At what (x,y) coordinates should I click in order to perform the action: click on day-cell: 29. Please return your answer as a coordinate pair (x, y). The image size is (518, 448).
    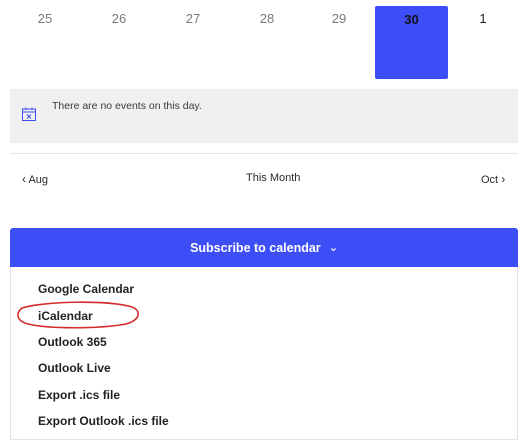
    Looking at the image, I should click on (339, 40).